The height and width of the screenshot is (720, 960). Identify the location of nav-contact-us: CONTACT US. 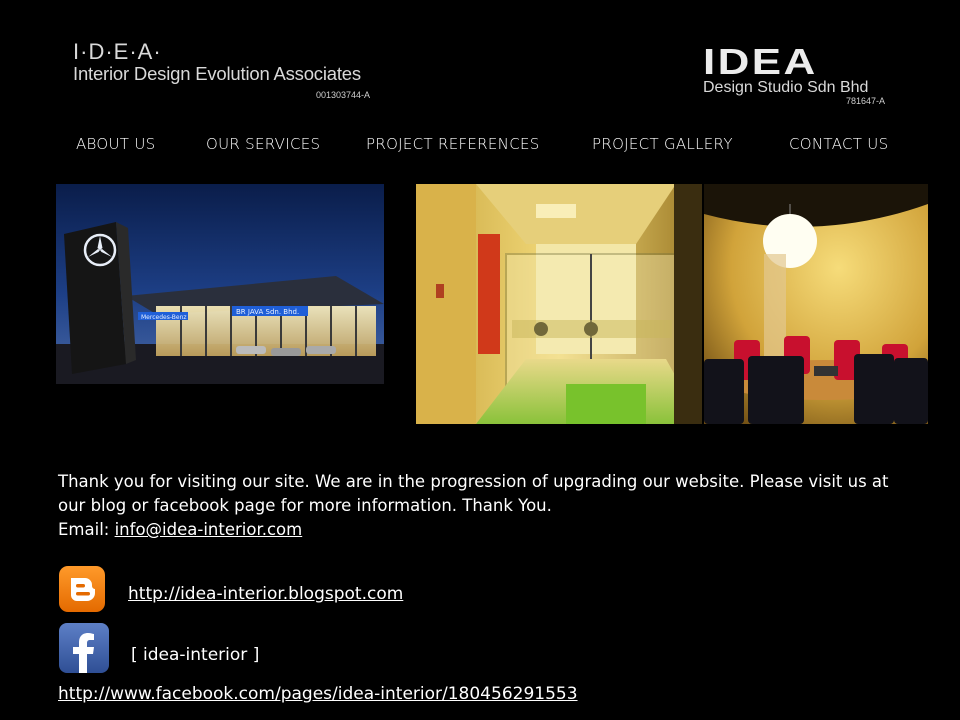
(838, 144).